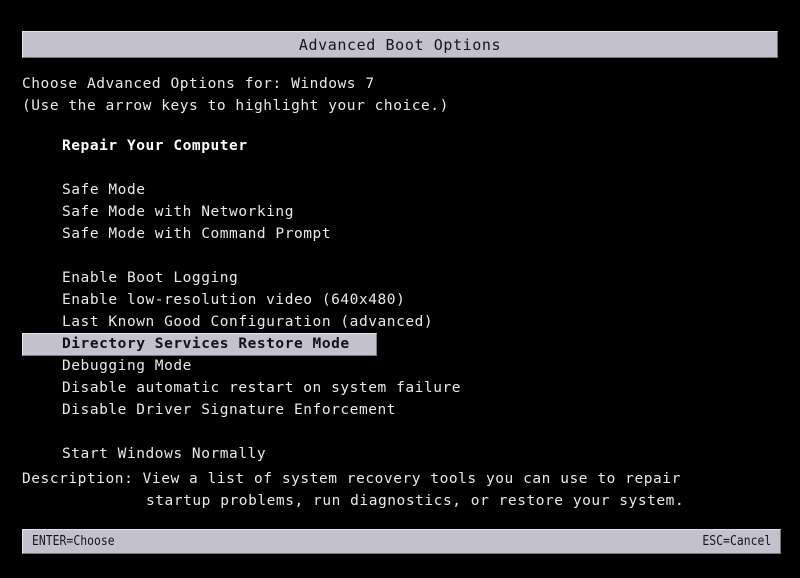  I want to click on title-bar: Advanced Boot Options, so click(400, 44).